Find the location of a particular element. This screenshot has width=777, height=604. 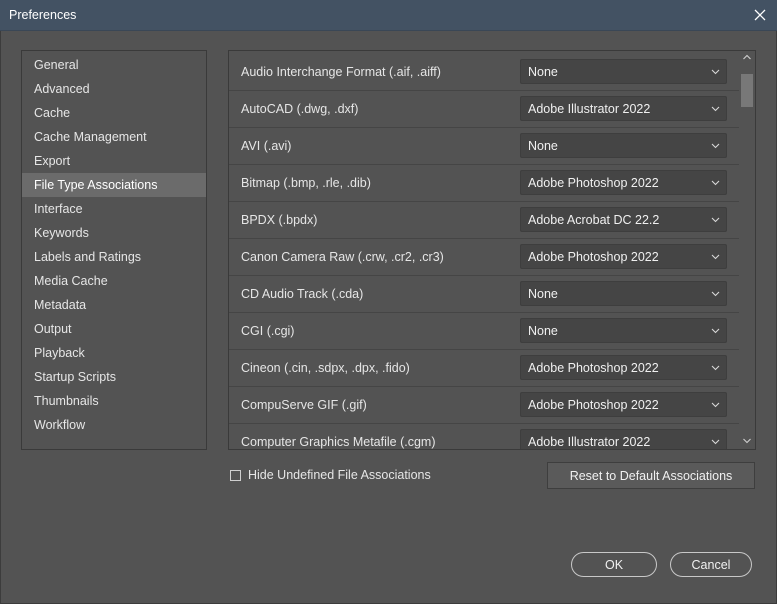

sidebar-item-general: General is located at coordinates (114, 65).